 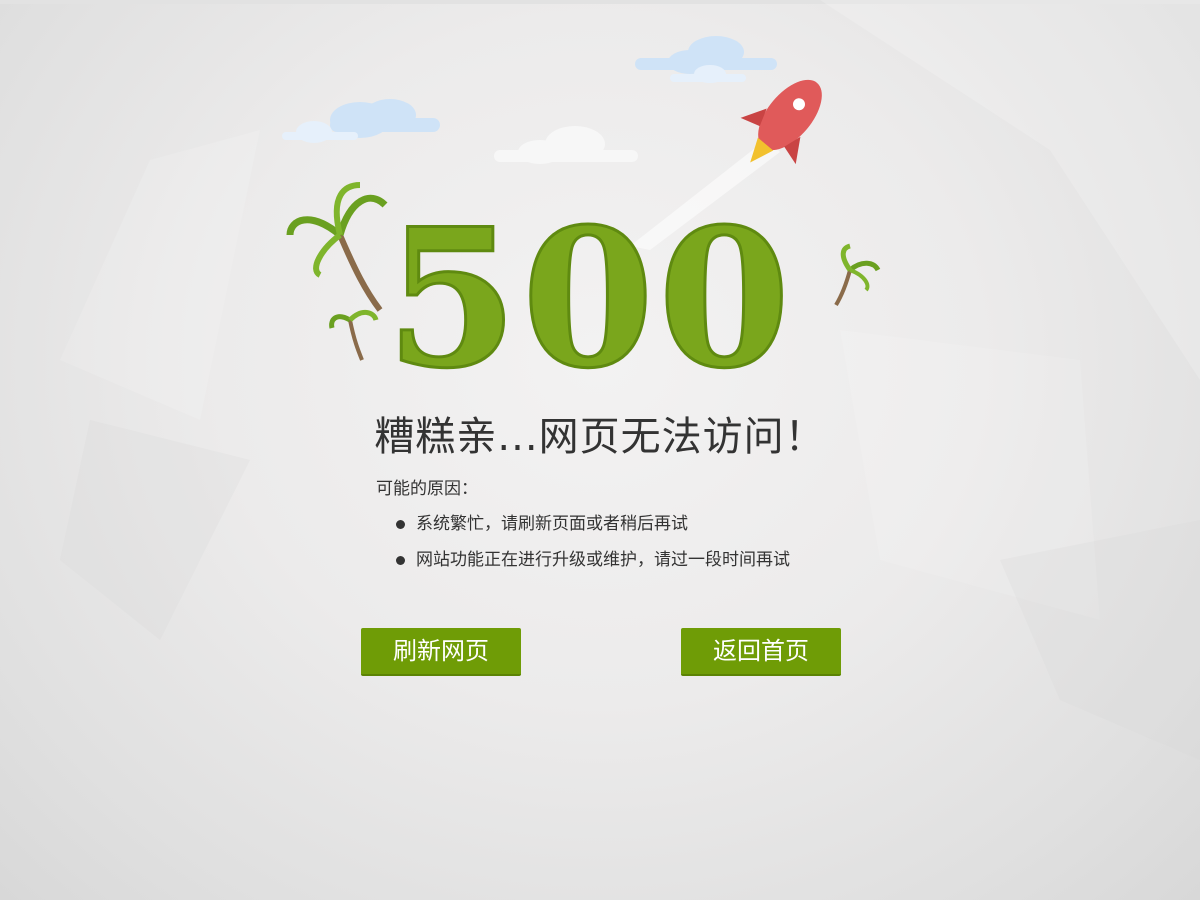 What do you see at coordinates (600, 437) in the screenshot?
I see `page-title: 糟糕亲...网页无法访问！` at bounding box center [600, 437].